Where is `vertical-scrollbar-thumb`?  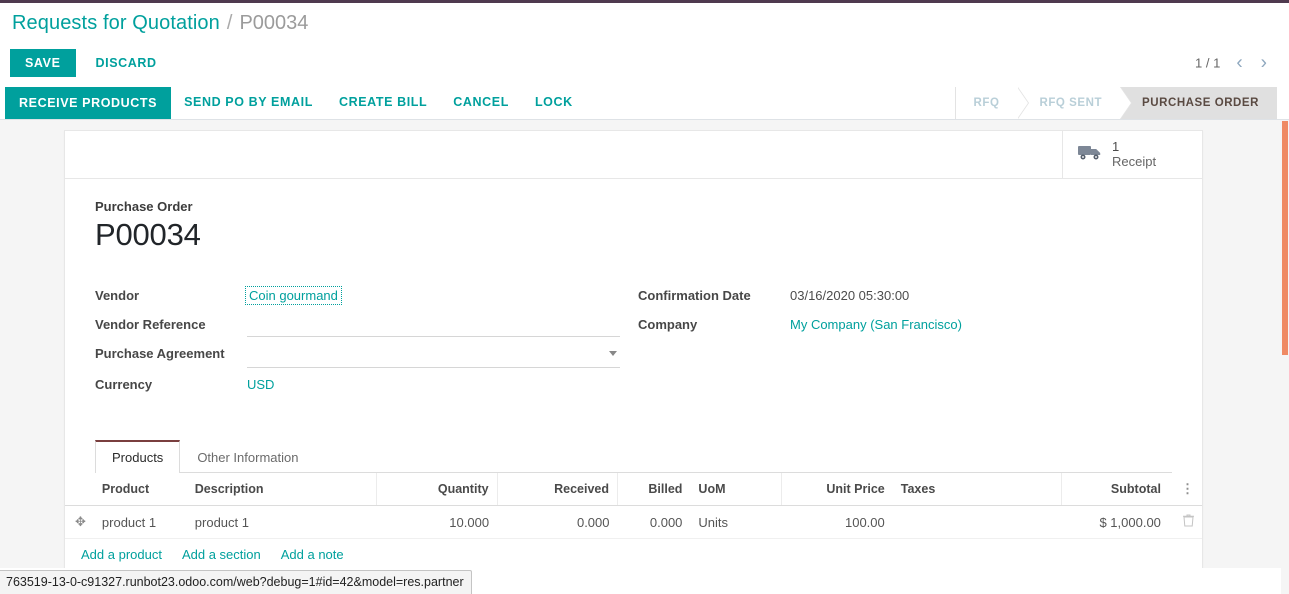 vertical-scrollbar-thumb is located at coordinates (1285, 238).